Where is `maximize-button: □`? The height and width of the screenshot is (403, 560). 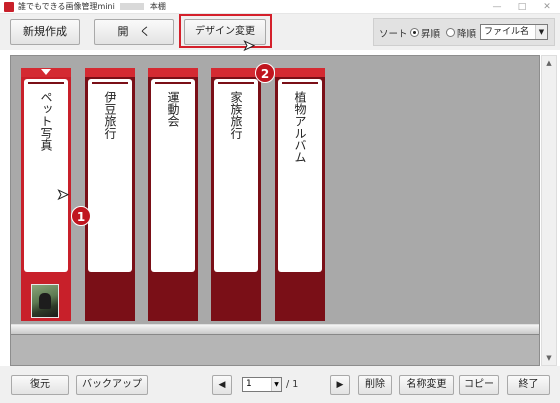 maximize-button: □ is located at coordinates (522, 7).